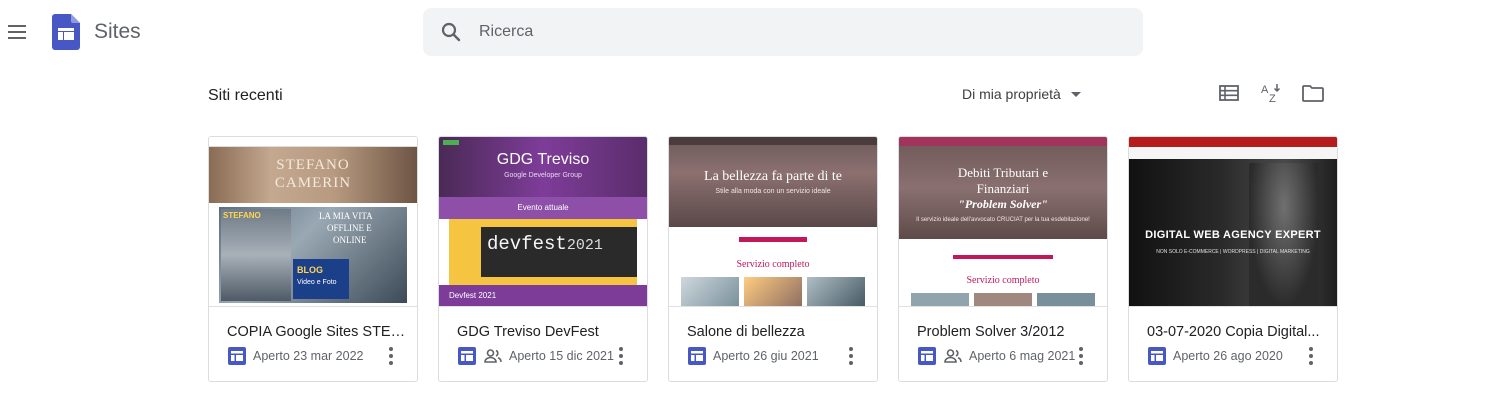 The width and height of the screenshot is (1500, 400). What do you see at coordinates (547, 332) in the screenshot?
I see `site-title: GDG Treviso DevFest` at bounding box center [547, 332].